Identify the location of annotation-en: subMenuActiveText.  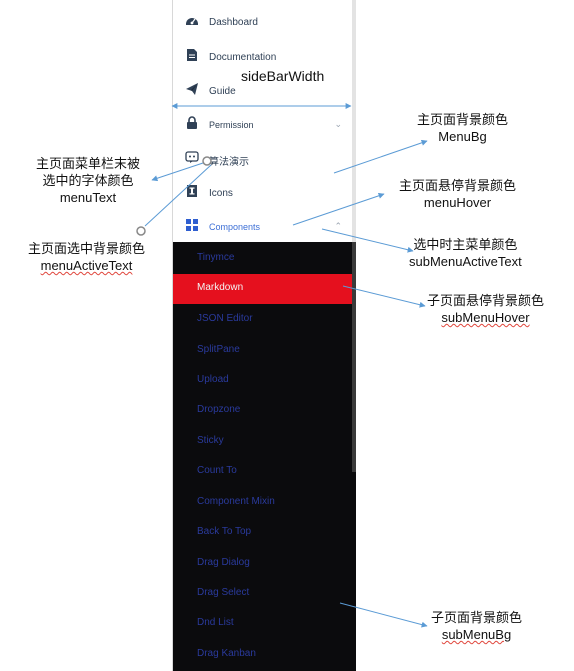
(465, 261).